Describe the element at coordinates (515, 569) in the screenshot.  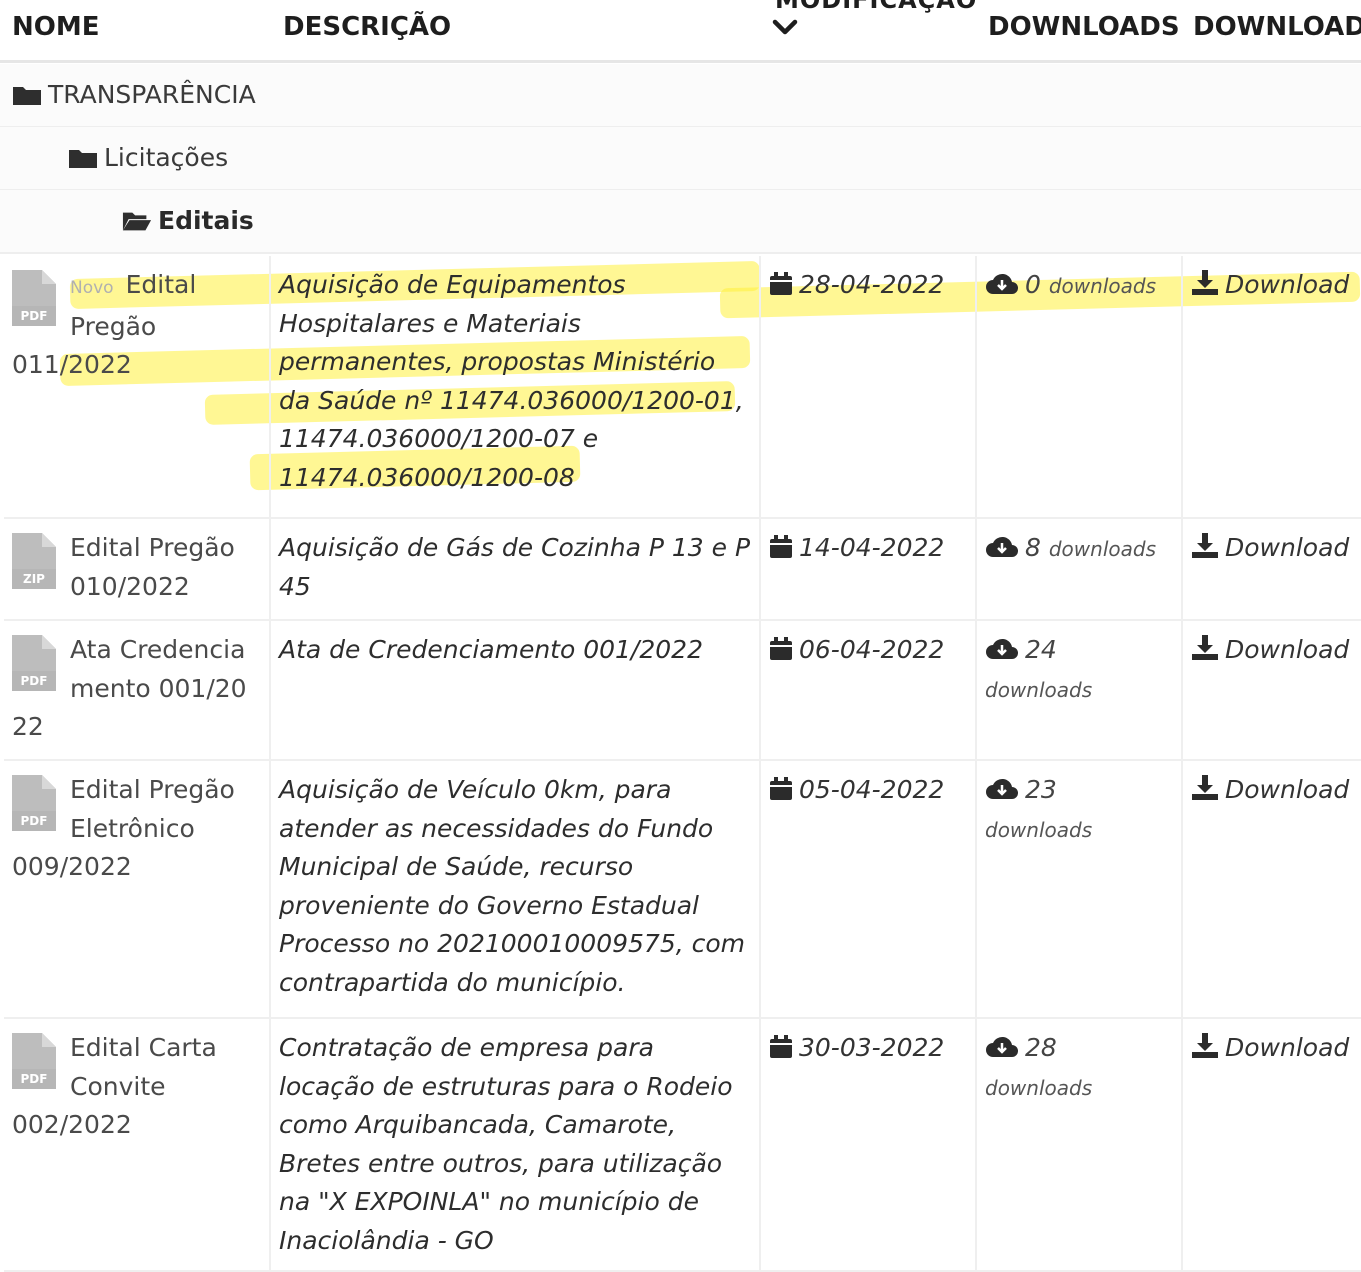
I see `file-description: Aquisição de Gás de Cozinha P 13 e P 45` at that location.